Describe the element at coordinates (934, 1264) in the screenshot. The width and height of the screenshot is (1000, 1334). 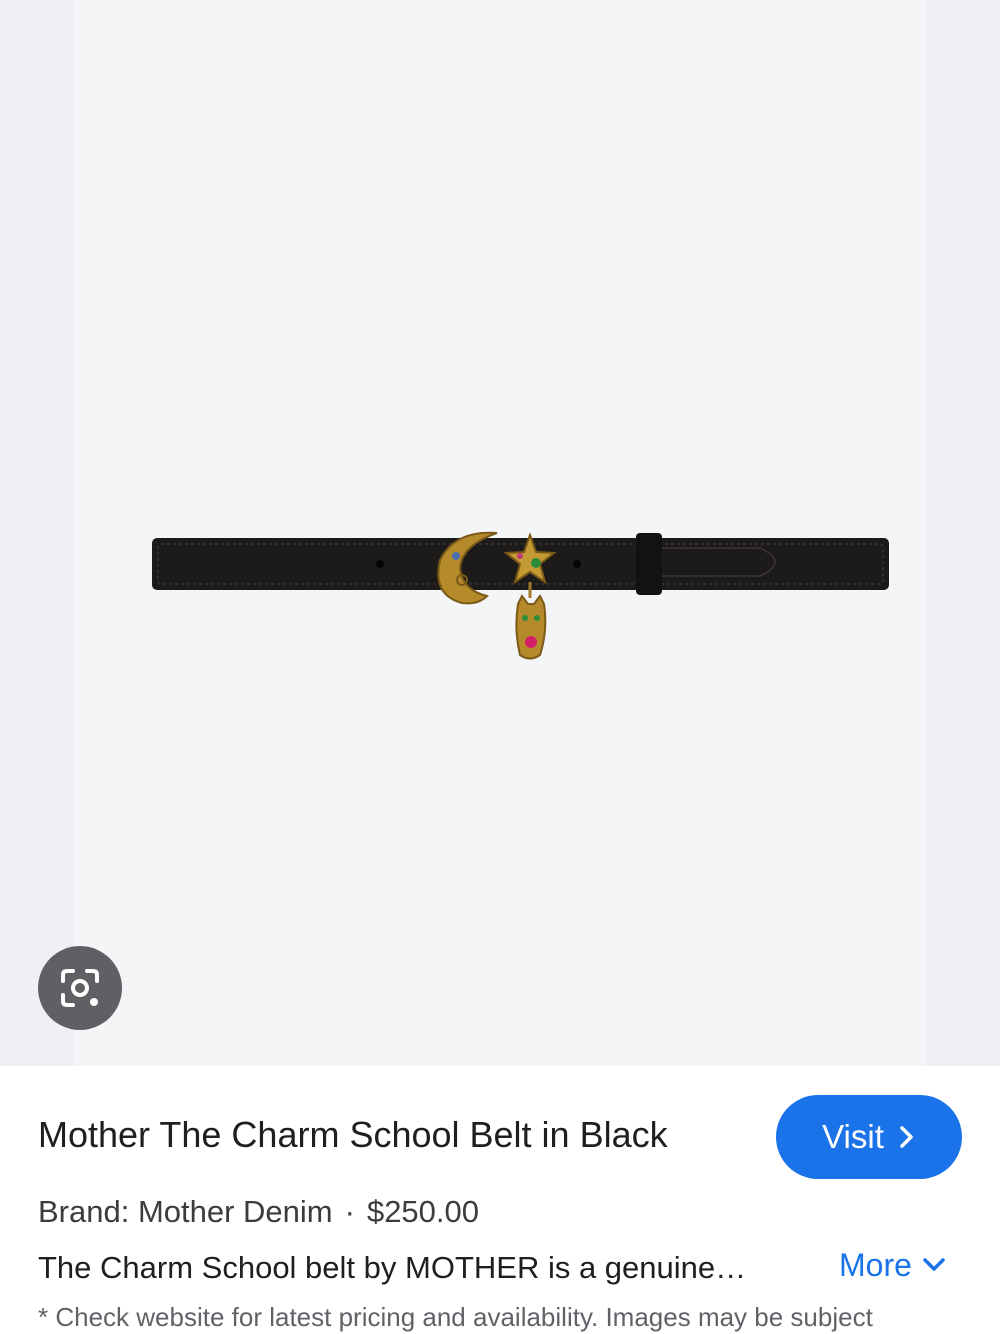
I see `chevron-down-icon` at that location.